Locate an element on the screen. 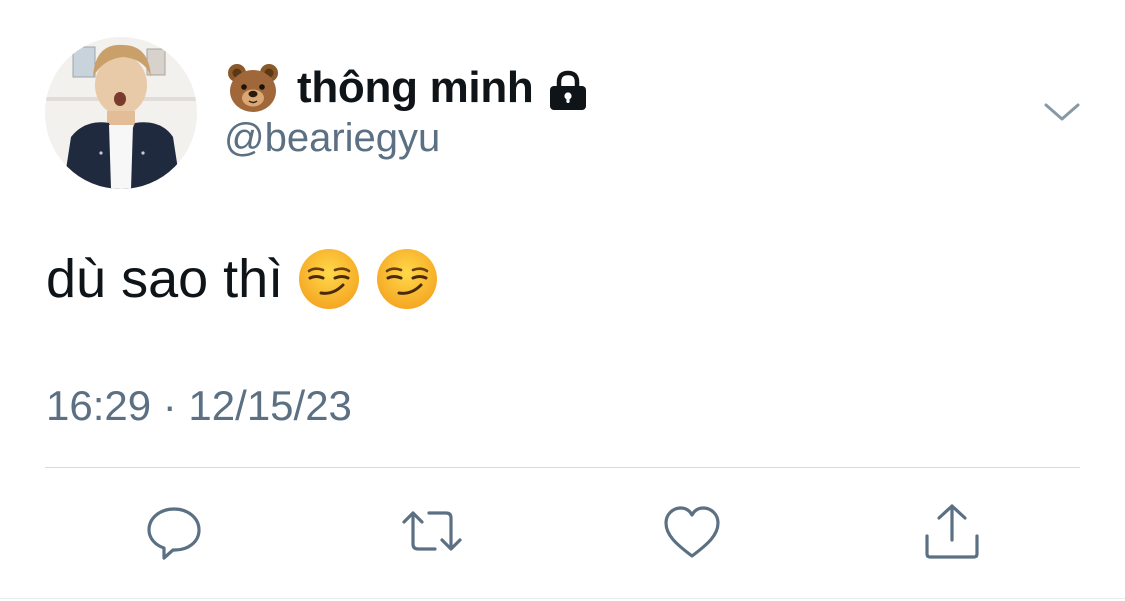  reply-icon is located at coordinates (174, 533).